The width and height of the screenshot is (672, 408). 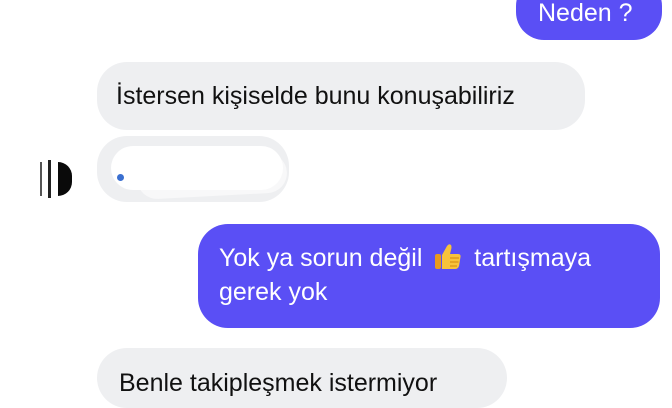 What do you see at coordinates (585, 13) in the screenshot?
I see `message-text: Neden ?` at bounding box center [585, 13].